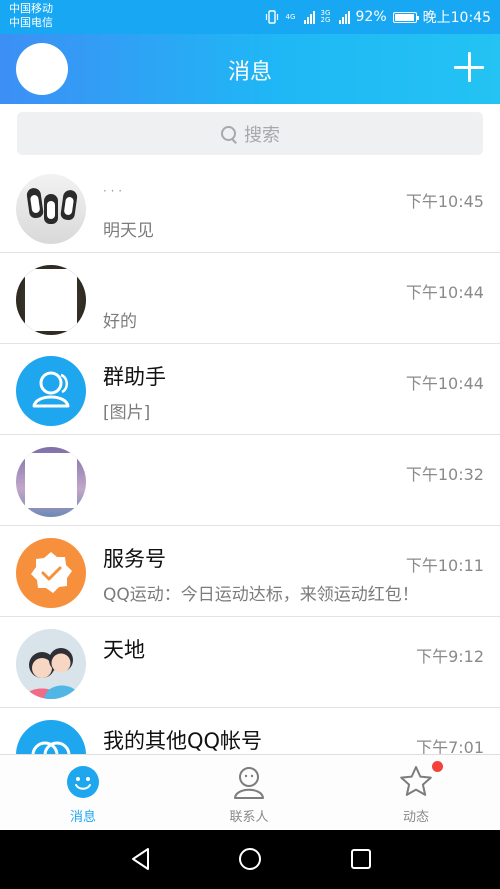  Describe the element at coordinates (51, 391) in the screenshot. I see `group-helper-icon` at that location.